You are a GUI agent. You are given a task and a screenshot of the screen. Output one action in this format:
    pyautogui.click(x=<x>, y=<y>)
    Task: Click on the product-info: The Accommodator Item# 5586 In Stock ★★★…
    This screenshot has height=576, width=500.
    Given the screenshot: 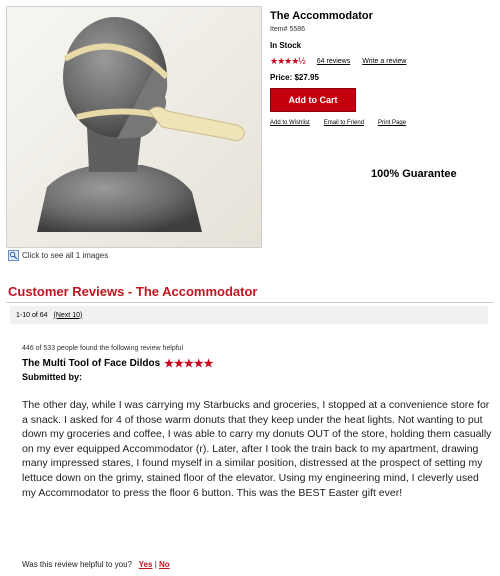 What is the action you would take?
    pyautogui.click(x=382, y=68)
    